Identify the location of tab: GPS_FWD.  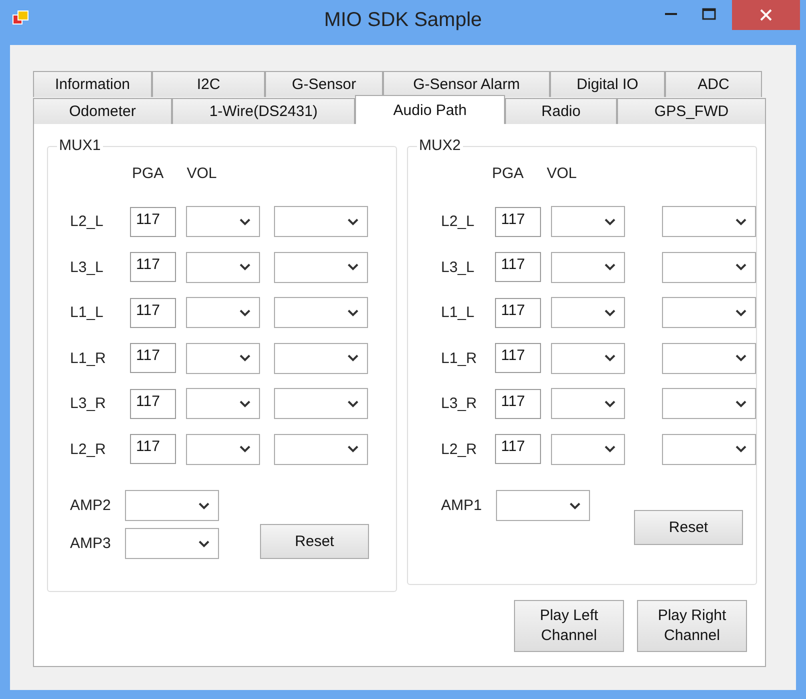
(691, 111).